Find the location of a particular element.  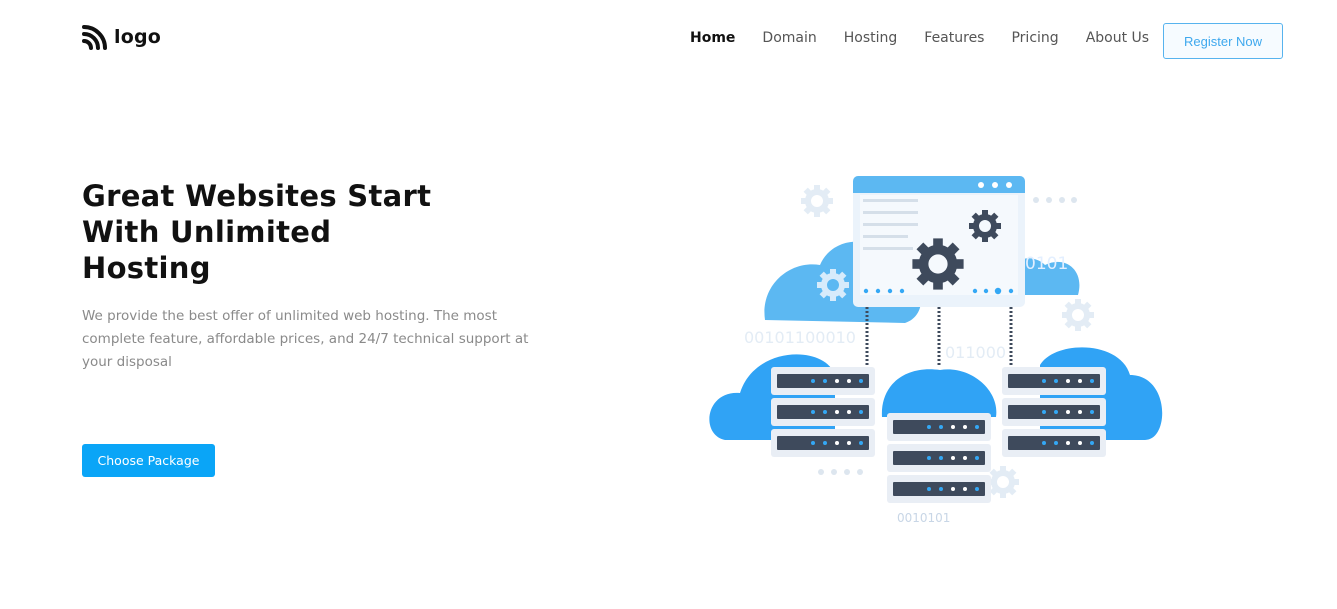

server-right is located at coordinates (1054, 412).